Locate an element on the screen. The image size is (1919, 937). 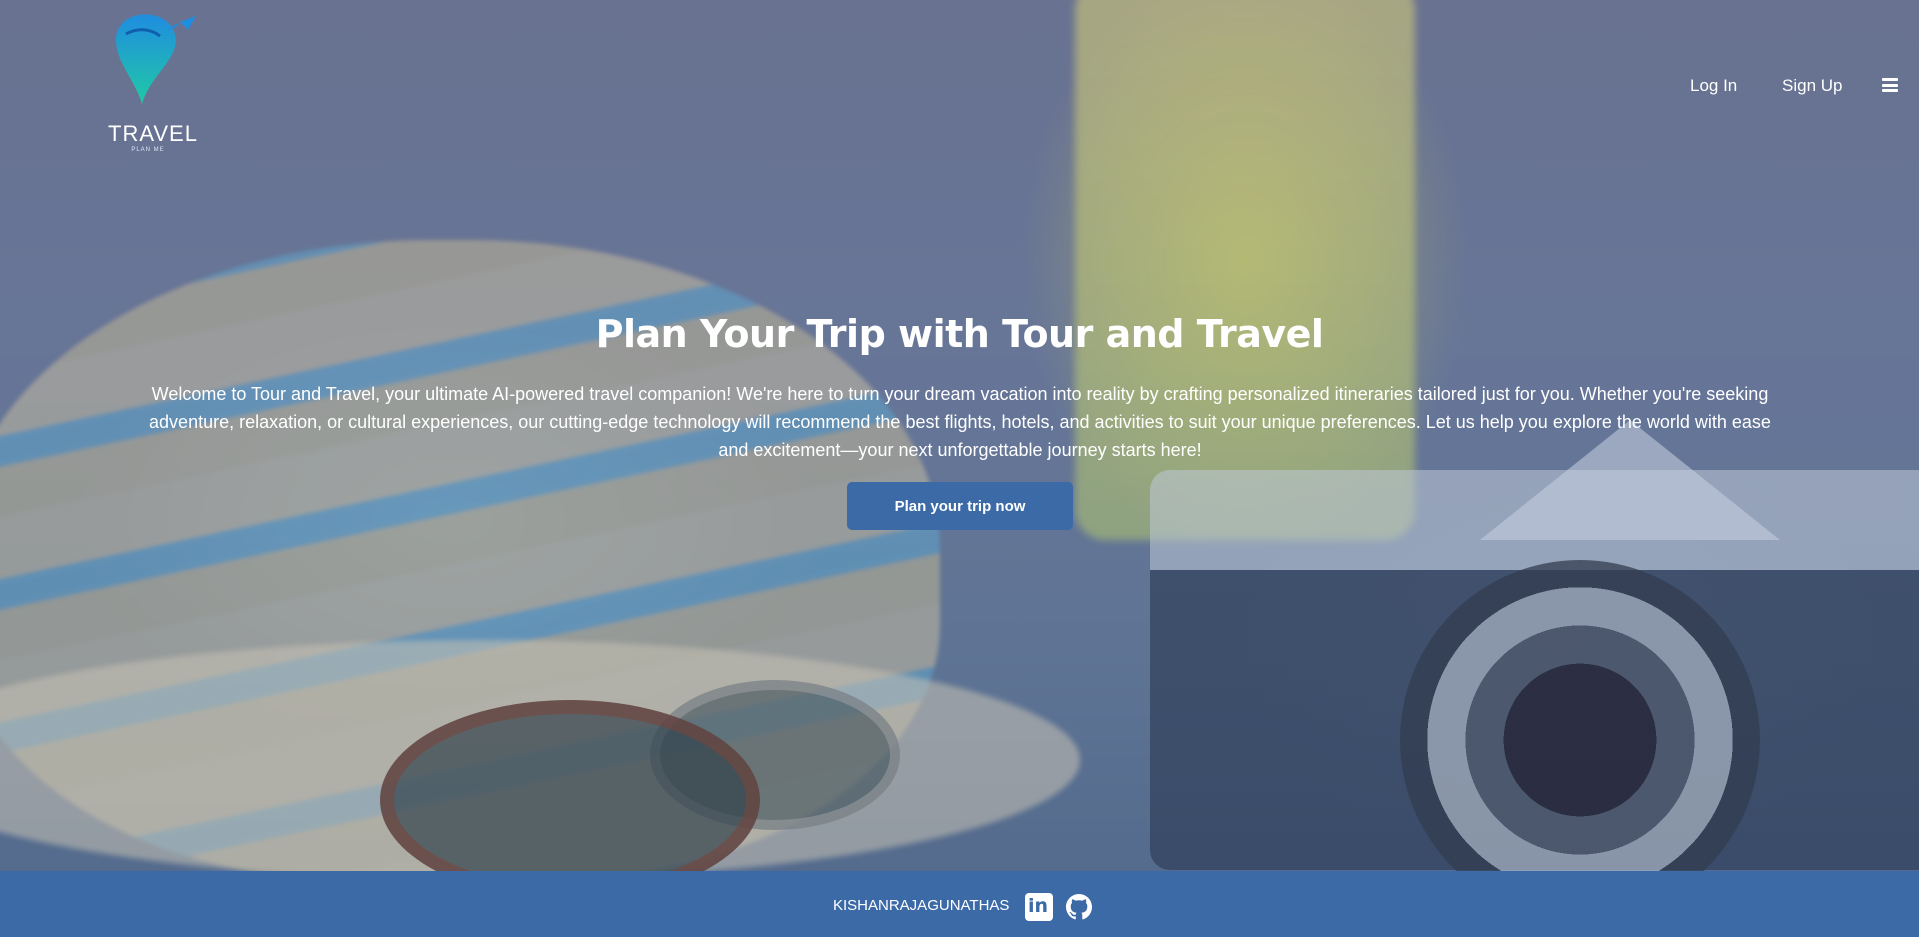
hamburger-menu-icon is located at coordinates (1890, 85).